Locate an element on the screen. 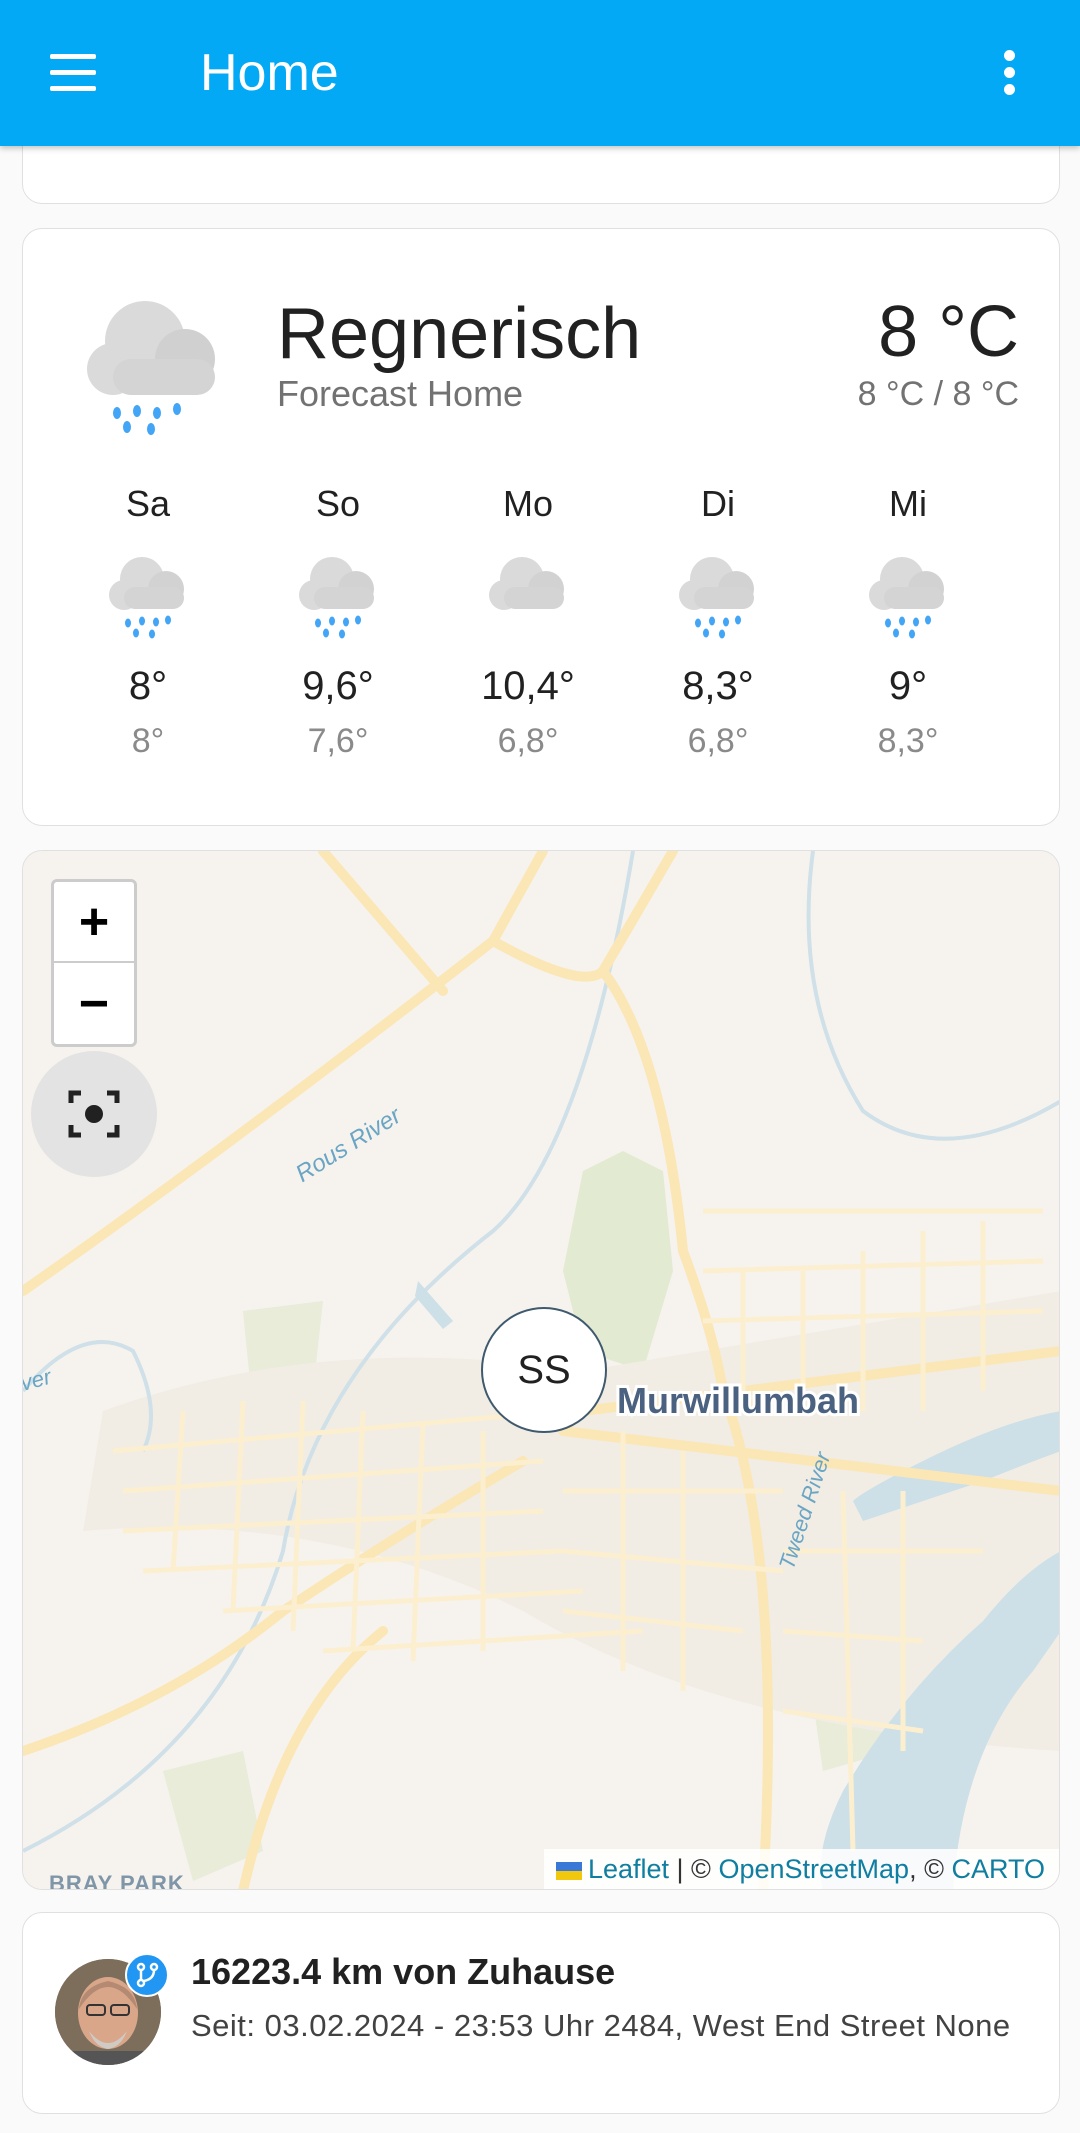 Image resolution: width=1080 pixels, height=2133 pixels. recenter-button is located at coordinates (94, 1114).